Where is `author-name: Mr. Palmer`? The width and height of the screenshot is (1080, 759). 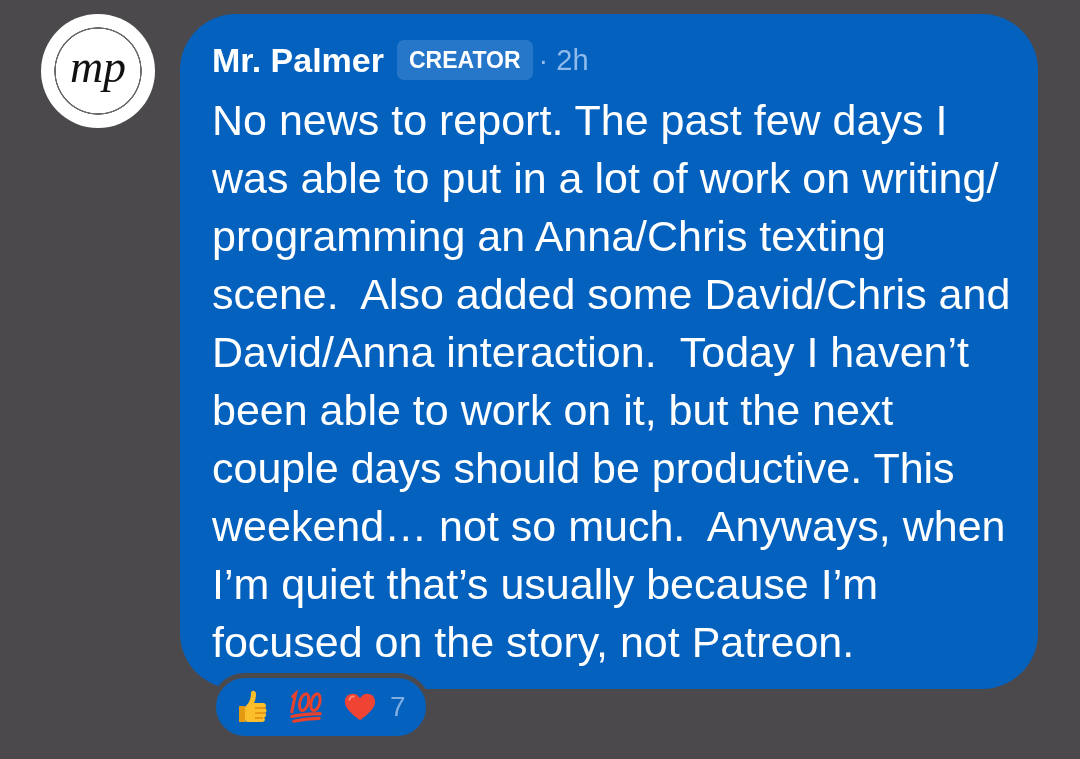
author-name: Mr. Palmer is located at coordinates (298, 60).